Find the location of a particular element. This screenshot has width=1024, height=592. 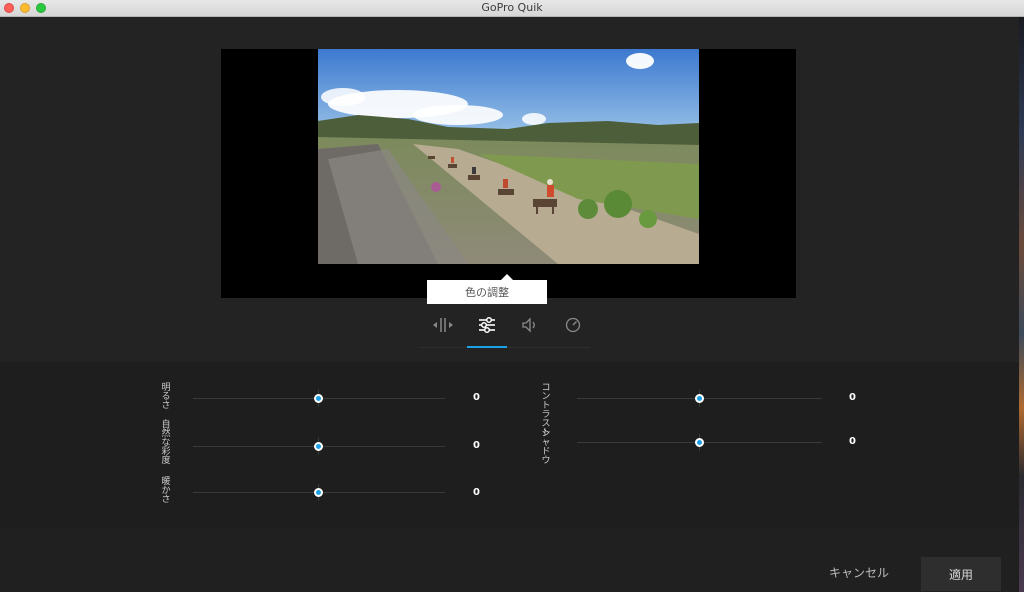

window-title: GoPro Quik is located at coordinates (512, 7).